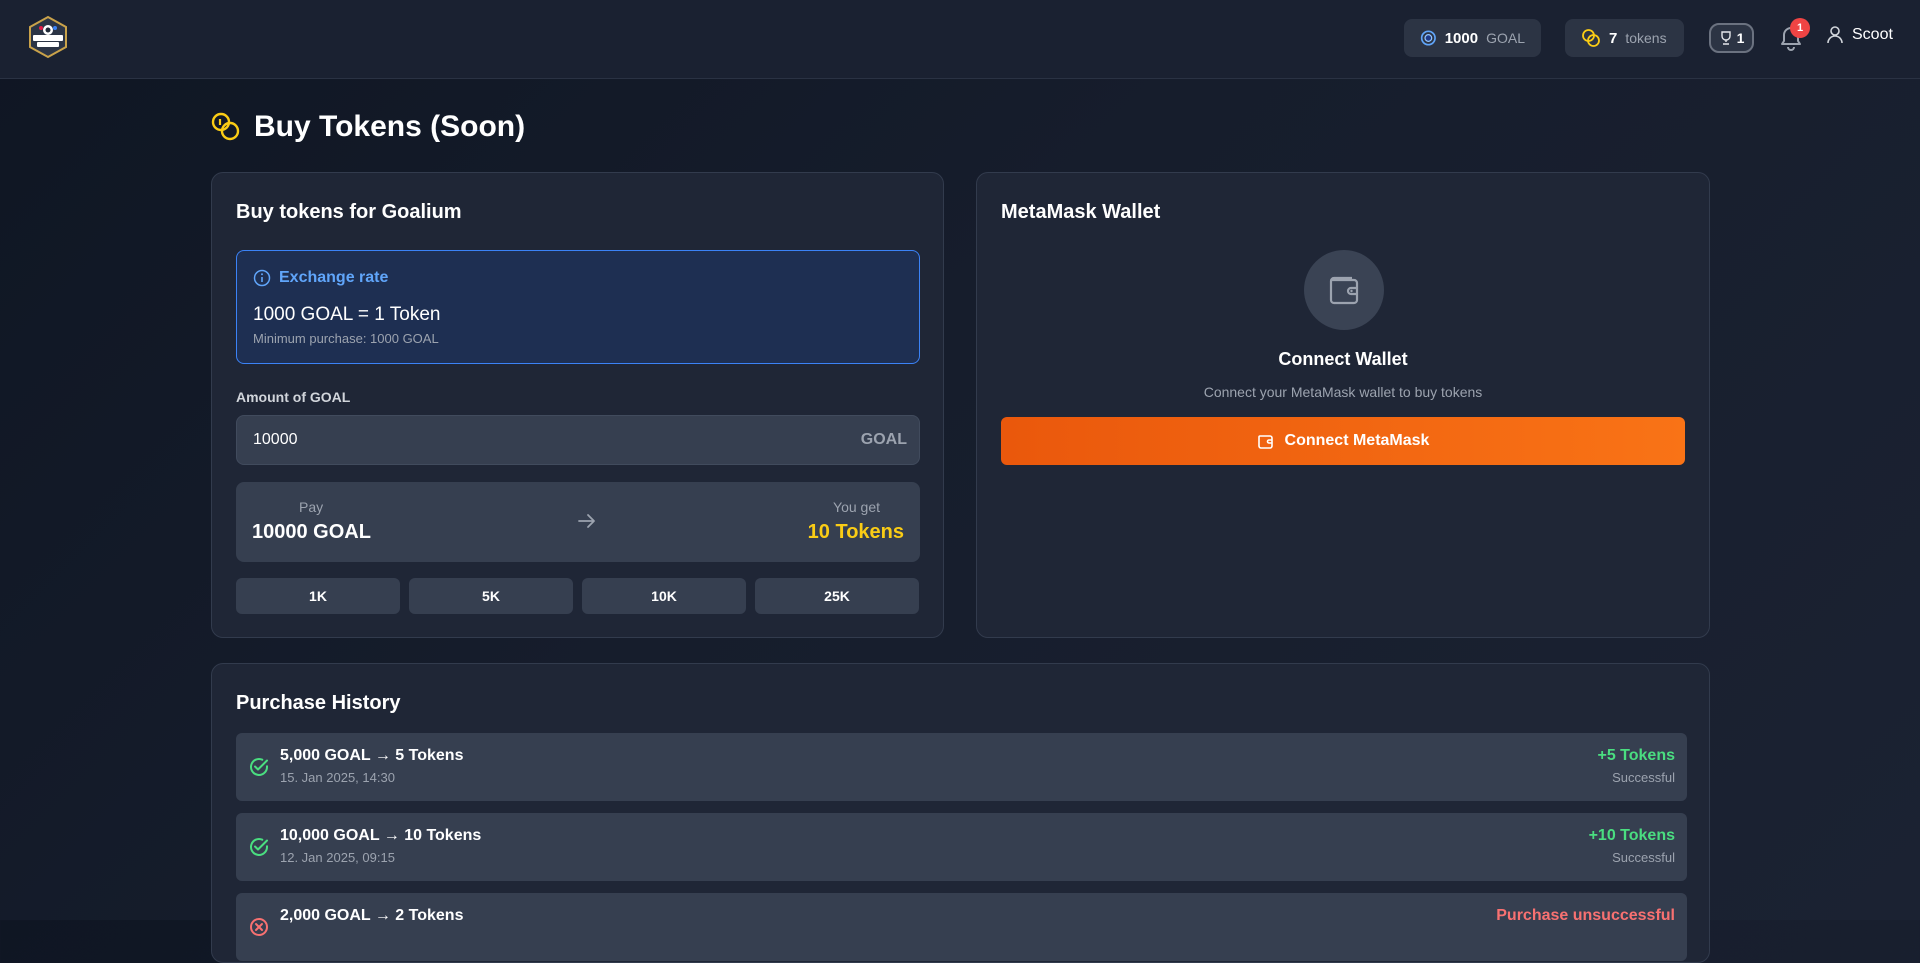 The image size is (1920, 963). I want to click on history-row-title: 2,000 GOAL → 2 Tokens, so click(372, 915).